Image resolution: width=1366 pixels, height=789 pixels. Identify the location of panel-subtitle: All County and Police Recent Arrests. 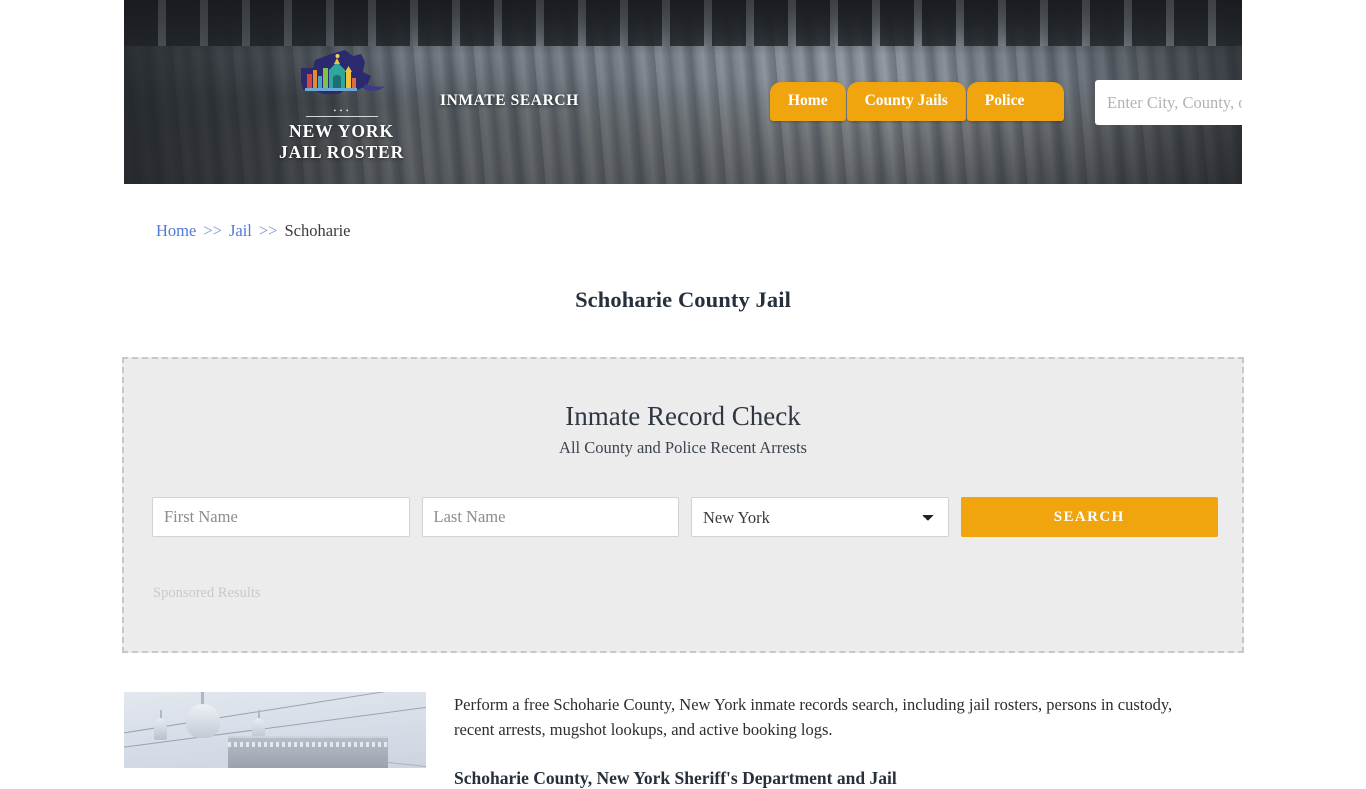
(683, 447).